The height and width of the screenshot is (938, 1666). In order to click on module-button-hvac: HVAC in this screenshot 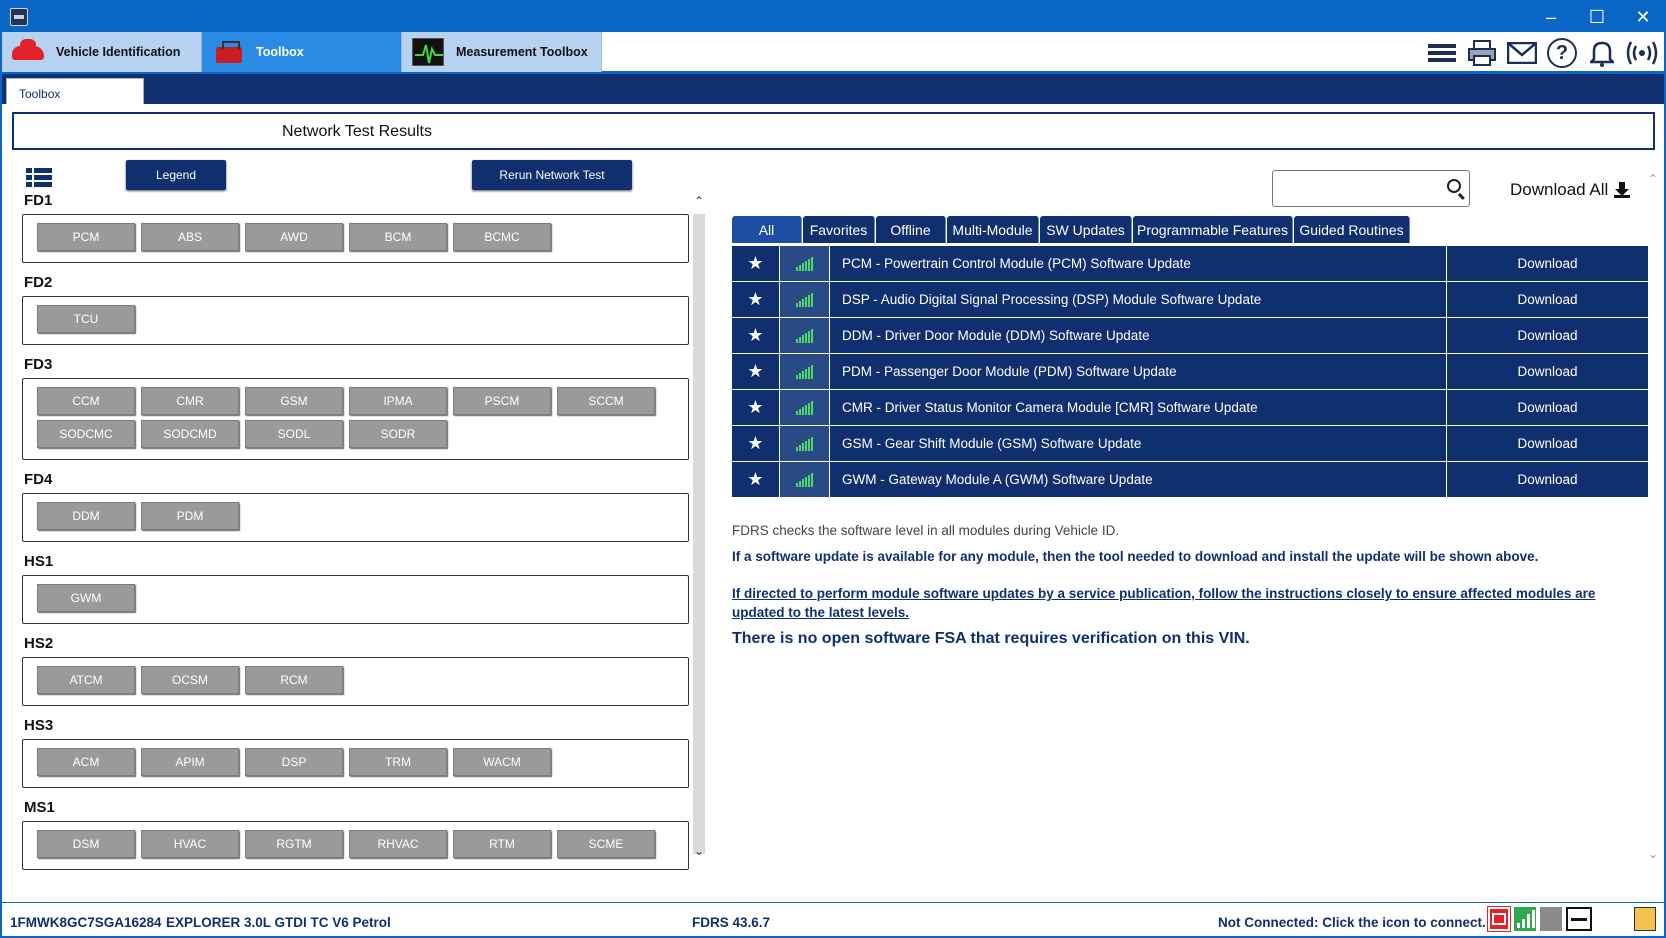, I will do `click(190, 844)`.